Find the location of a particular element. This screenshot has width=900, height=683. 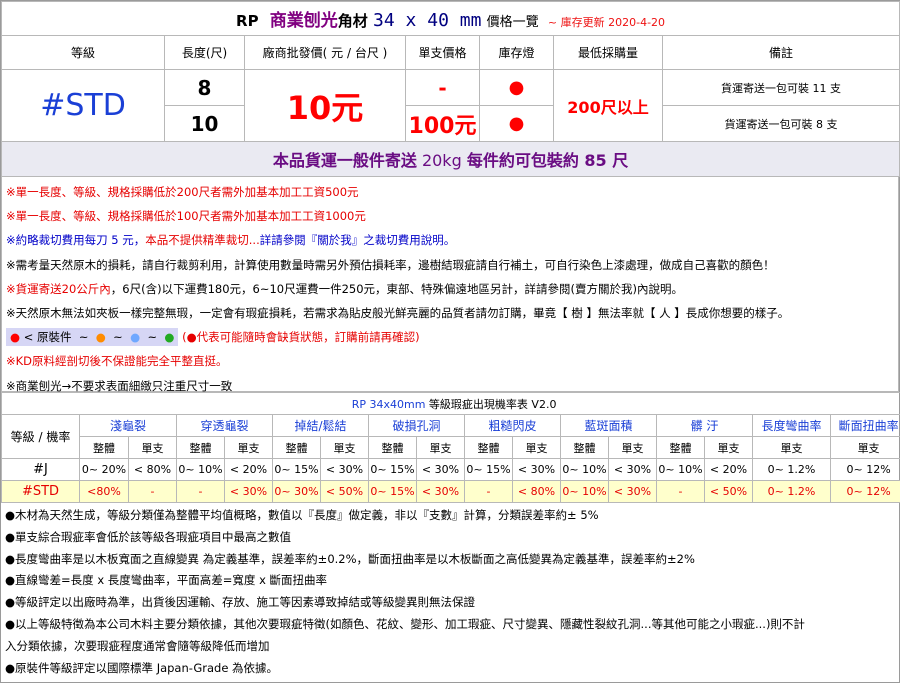

title-list: 價格一覽 is located at coordinates (512, 22).